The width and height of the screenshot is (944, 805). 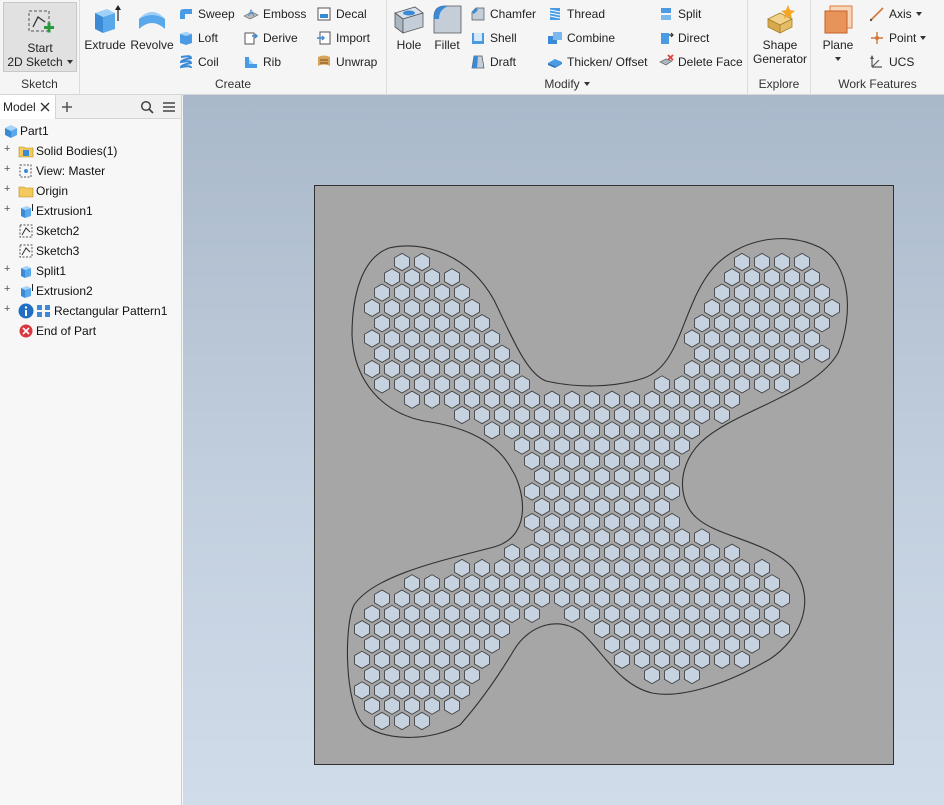 What do you see at coordinates (152, 27) in the screenshot?
I see `revolve-button: Revolve` at bounding box center [152, 27].